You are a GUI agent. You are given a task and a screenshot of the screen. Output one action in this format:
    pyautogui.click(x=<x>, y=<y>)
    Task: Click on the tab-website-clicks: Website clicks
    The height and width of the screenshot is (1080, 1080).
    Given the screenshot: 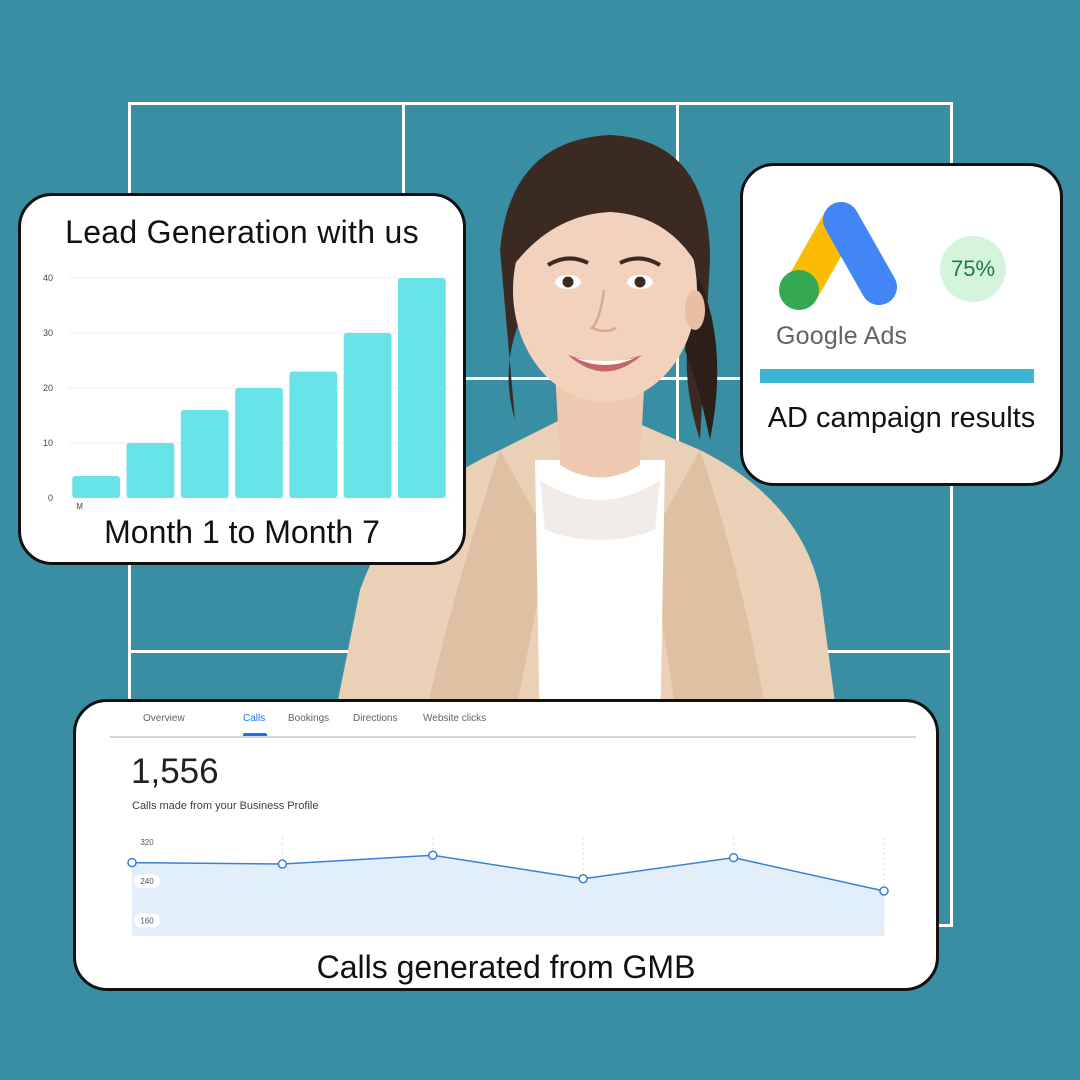 What is the action you would take?
    pyautogui.click(x=454, y=718)
    